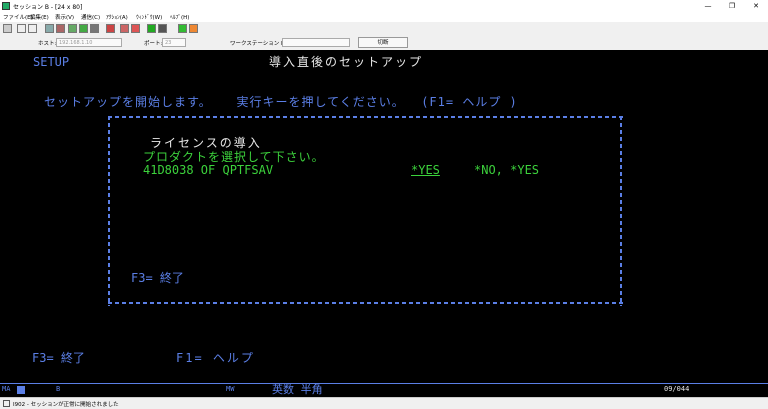  I want to click on menu-view: 表示(V), so click(64, 17).